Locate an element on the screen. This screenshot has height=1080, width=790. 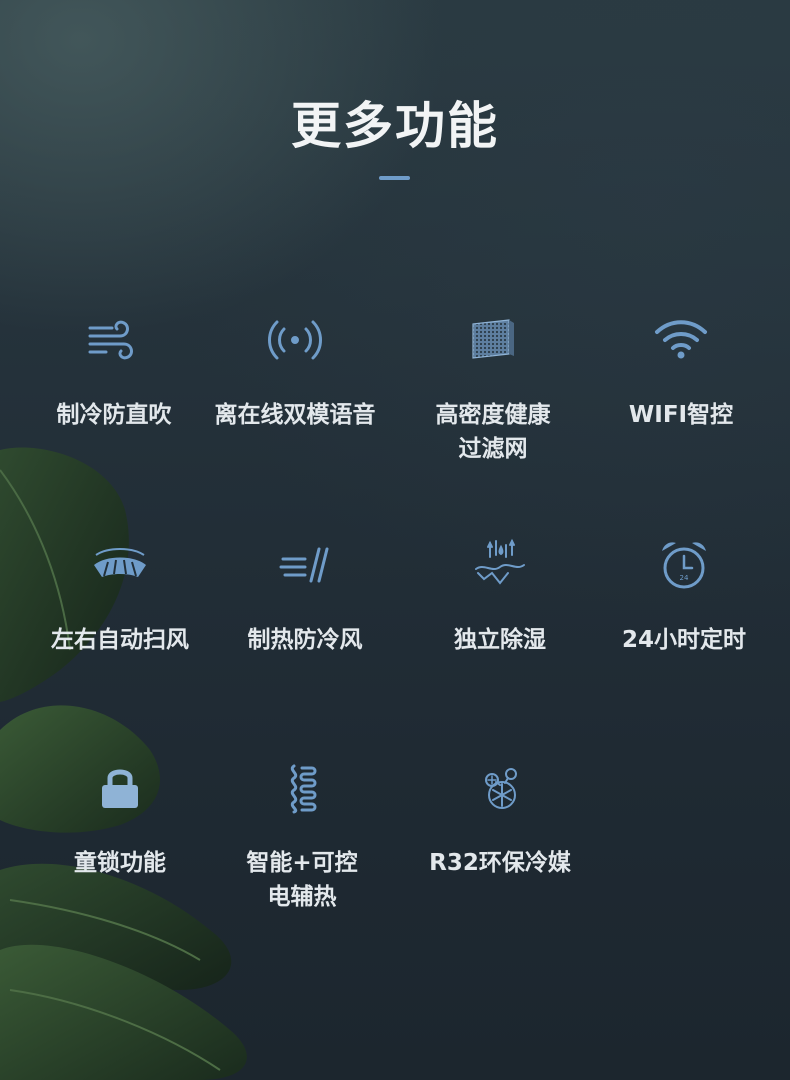
refrigerant-icon is located at coordinates (501, 788).